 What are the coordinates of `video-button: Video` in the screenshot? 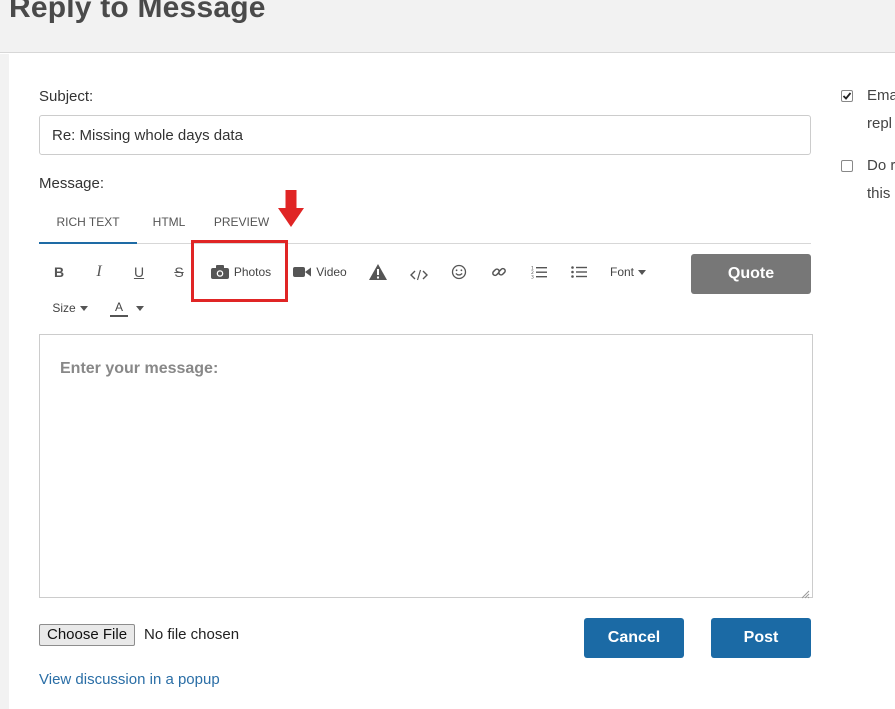 It's located at (320, 272).